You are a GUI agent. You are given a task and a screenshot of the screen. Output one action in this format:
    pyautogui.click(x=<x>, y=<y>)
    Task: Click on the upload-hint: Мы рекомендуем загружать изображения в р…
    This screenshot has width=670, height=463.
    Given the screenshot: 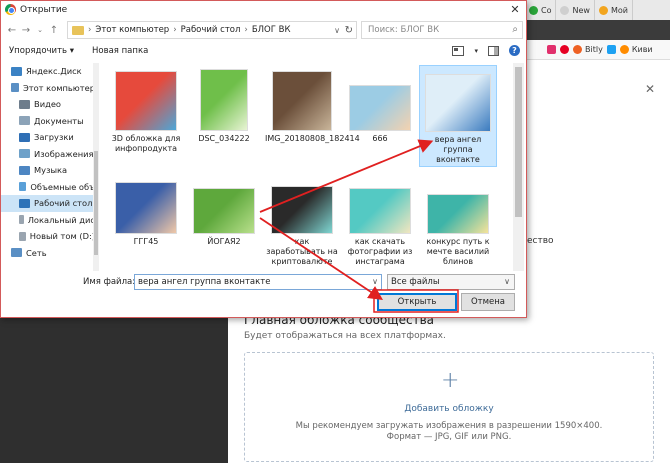 What is the action you would take?
    pyautogui.click(x=449, y=432)
    